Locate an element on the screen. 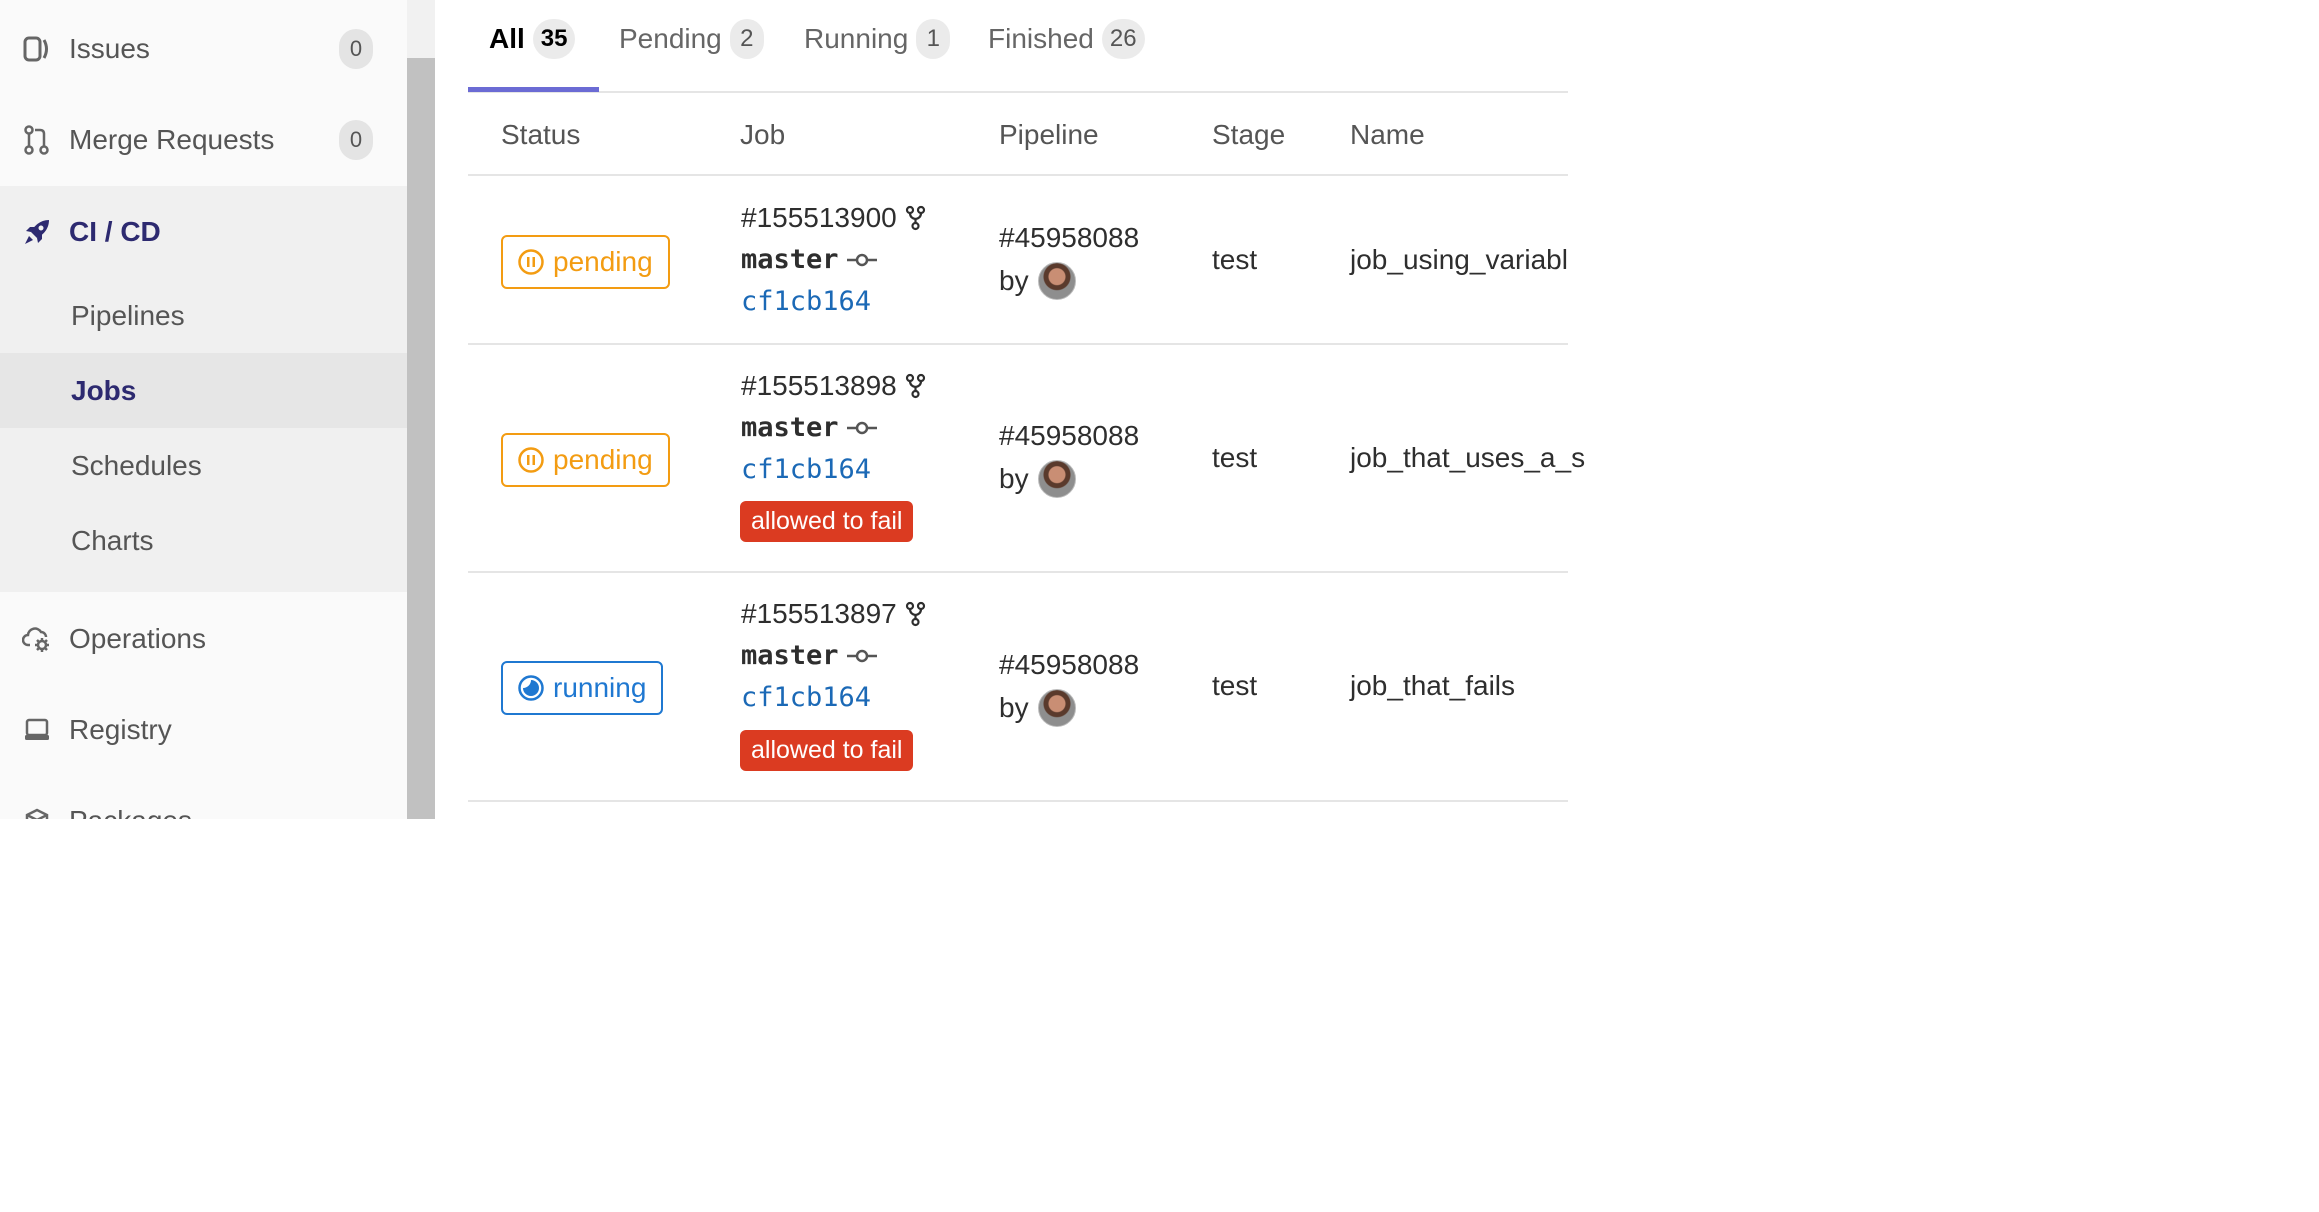 The width and height of the screenshot is (2319, 1212). job-id-text: #155513897 is located at coordinates (819, 613).